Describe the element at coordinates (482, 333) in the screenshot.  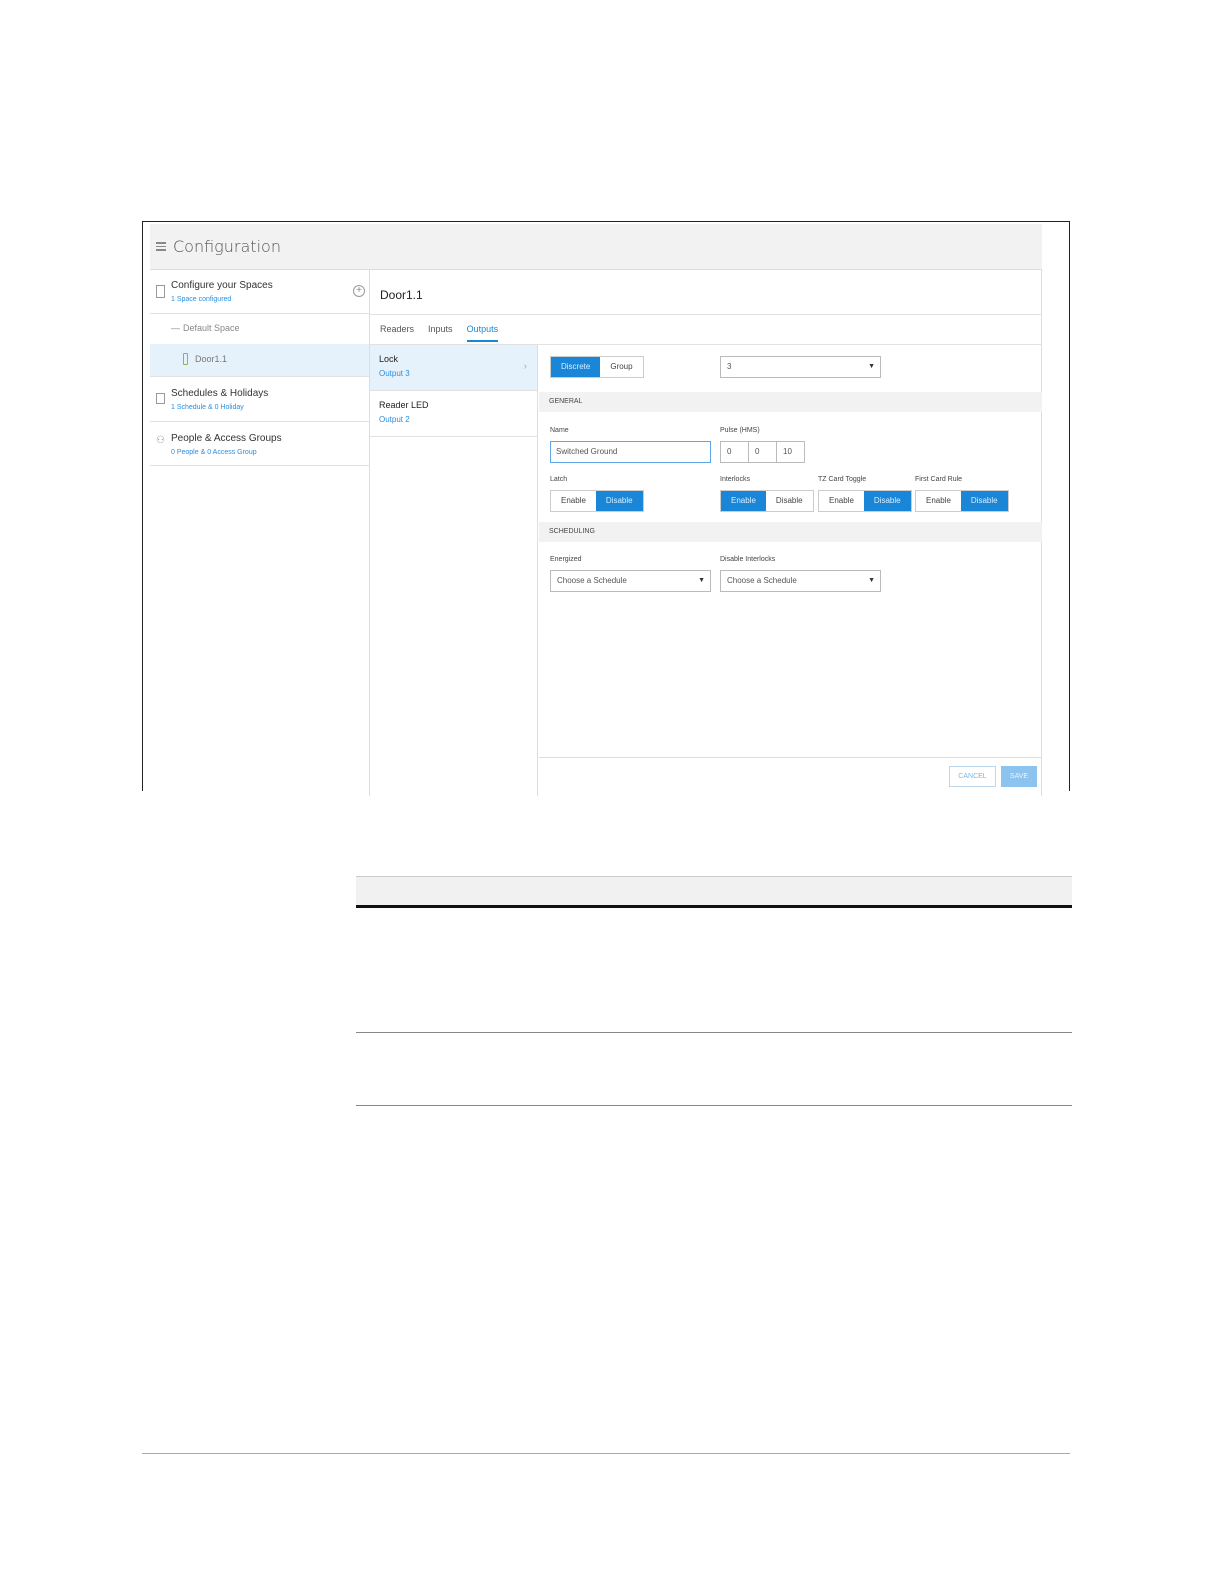
I see `tab-outputs: Outputs` at that location.